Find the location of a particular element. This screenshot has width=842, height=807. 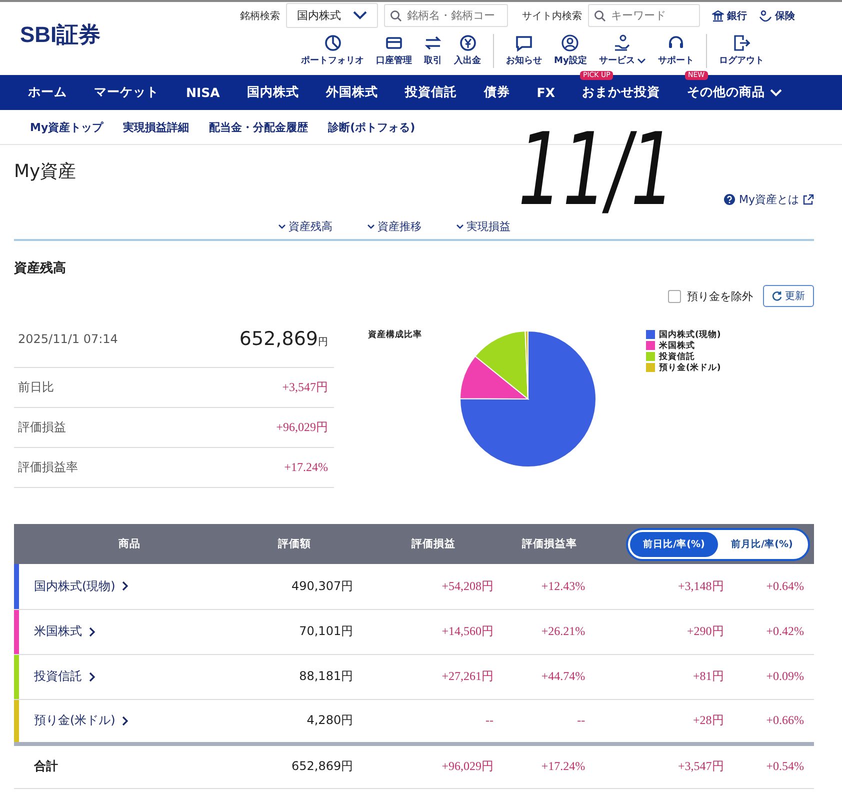

category-link: 米国株式 is located at coordinates (65, 631).